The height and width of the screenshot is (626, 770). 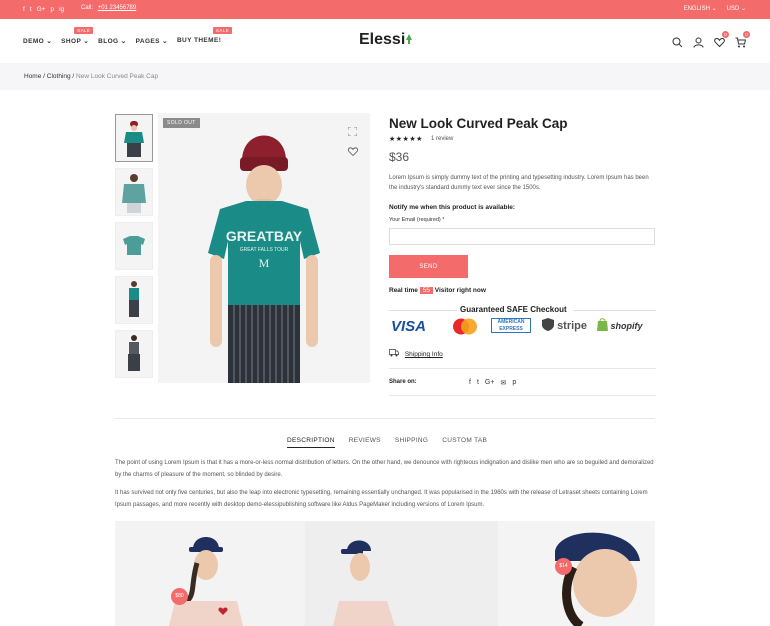 What do you see at coordinates (59, 76) in the screenshot?
I see `breadcrumb-category: Clothing` at bounding box center [59, 76].